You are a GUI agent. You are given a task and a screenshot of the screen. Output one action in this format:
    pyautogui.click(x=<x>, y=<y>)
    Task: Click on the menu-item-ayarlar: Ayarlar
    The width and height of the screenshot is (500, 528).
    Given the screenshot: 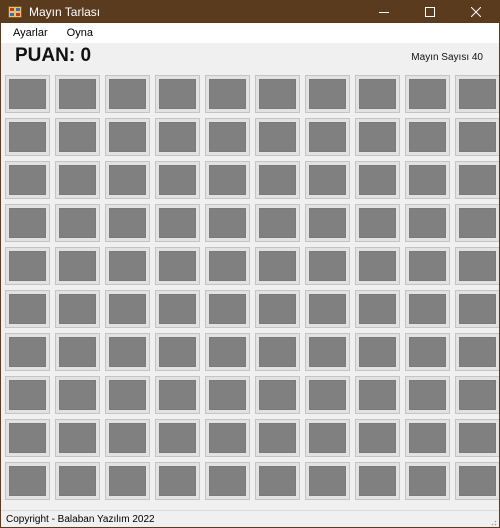 What is the action you would take?
    pyautogui.click(x=30, y=33)
    